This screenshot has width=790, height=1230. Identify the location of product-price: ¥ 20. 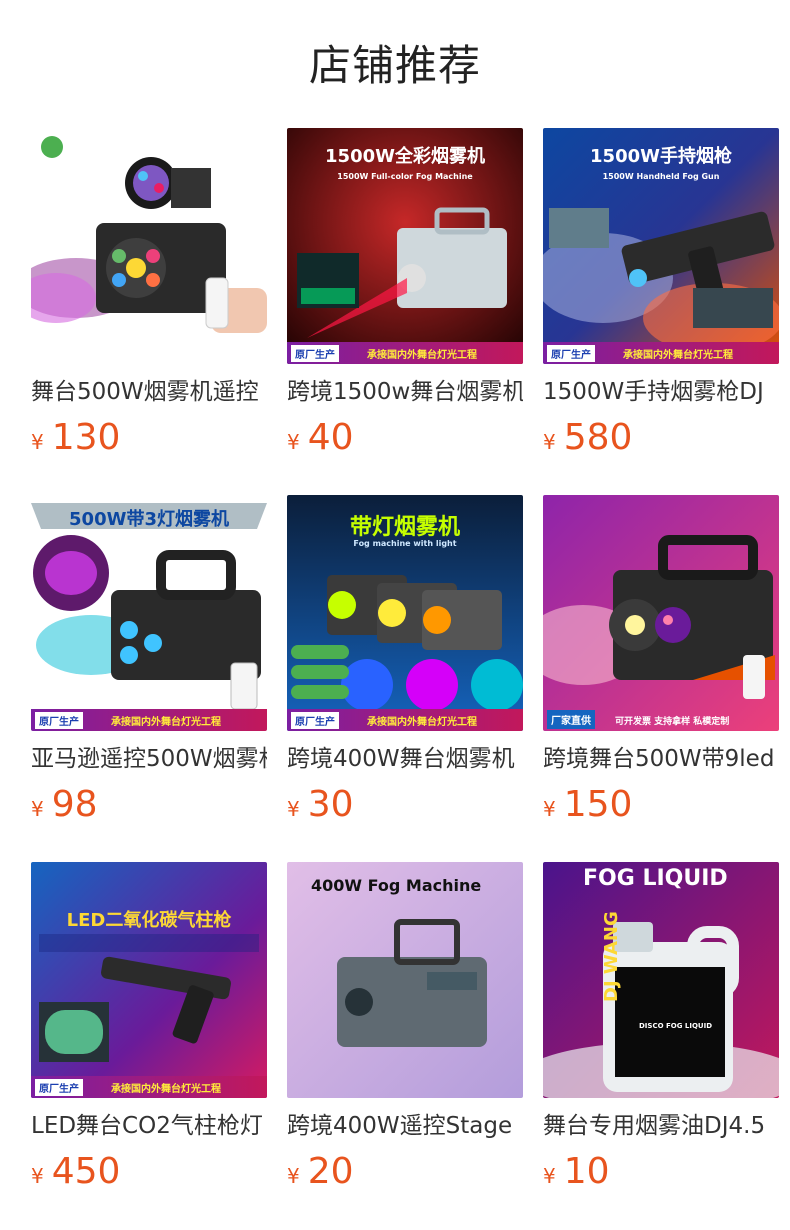
(405, 1174).